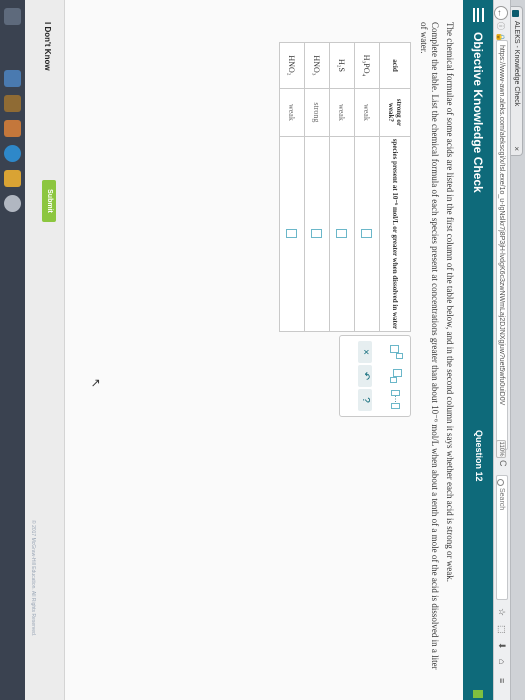  What do you see at coordinates (12, 203) in the screenshot?
I see `chrome-app-icon` at bounding box center [12, 203].